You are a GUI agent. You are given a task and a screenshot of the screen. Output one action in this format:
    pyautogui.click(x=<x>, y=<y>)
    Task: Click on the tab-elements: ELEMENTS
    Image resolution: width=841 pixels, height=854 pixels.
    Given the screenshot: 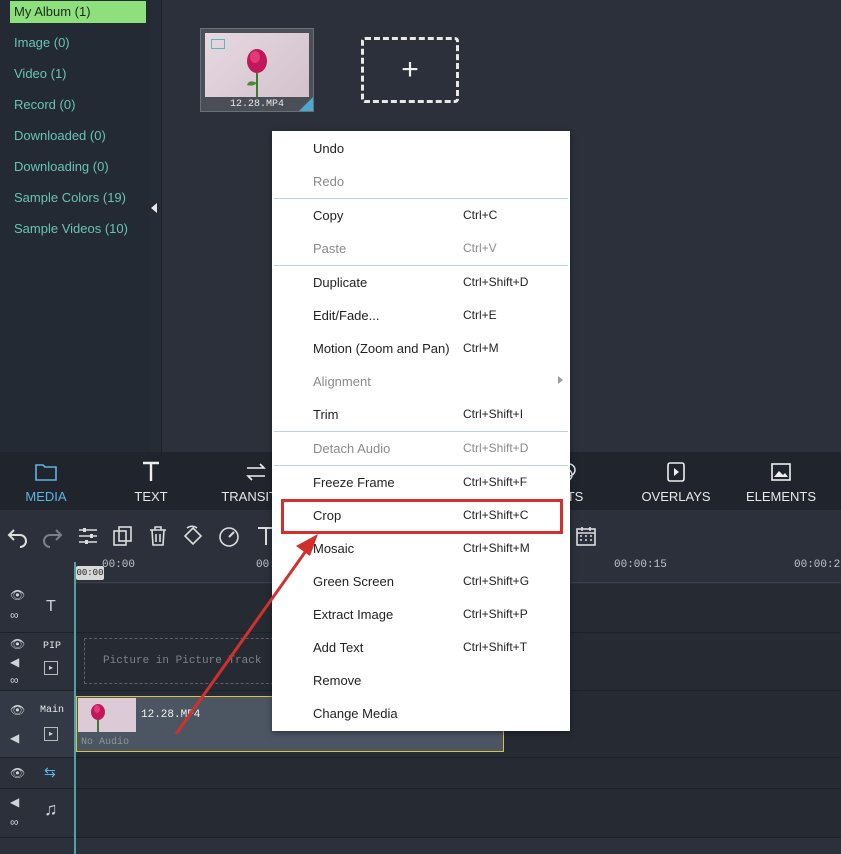 What is the action you would take?
    pyautogui.click(x=781, y=481)
    